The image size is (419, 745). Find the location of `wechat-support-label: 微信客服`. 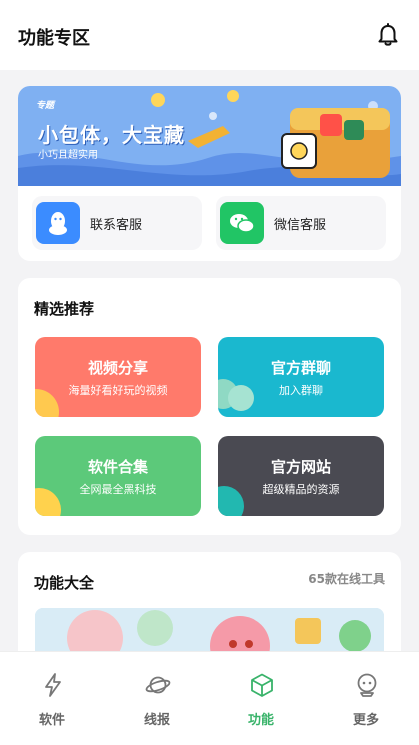

wechat-support-label: 微信客服 is located at coordinates (300, 225).